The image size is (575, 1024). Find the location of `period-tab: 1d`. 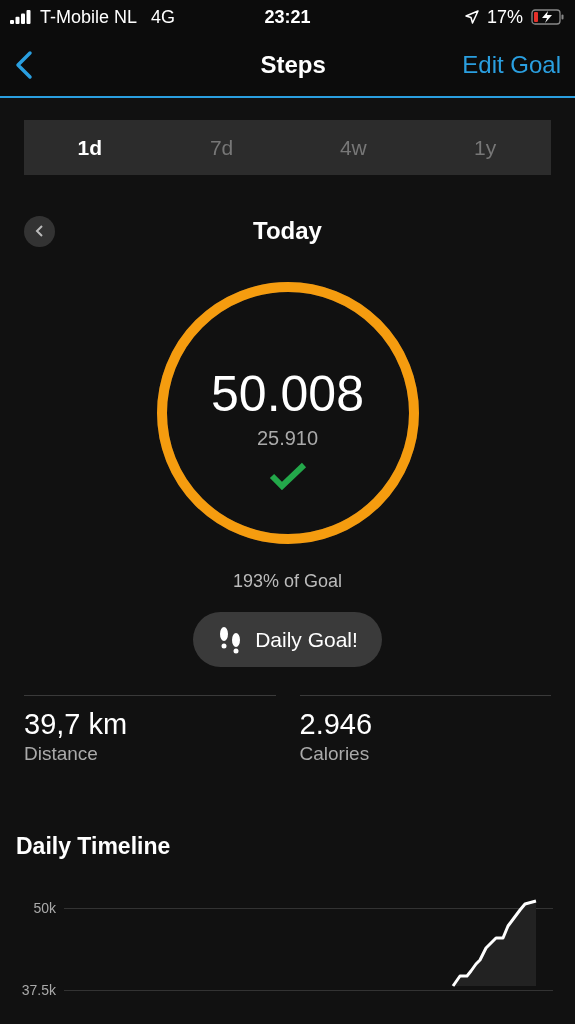

period-tab: 1d is located at coordinates (90, 147).